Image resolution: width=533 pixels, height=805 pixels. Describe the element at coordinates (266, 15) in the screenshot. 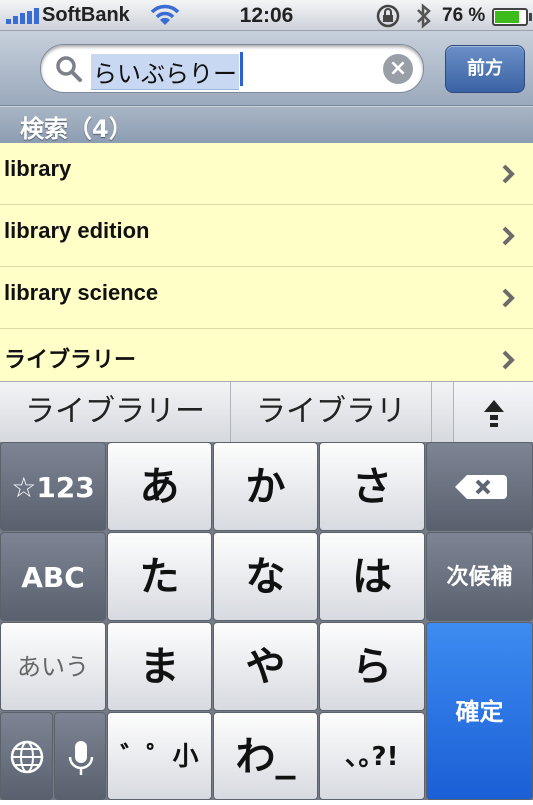

I see `status-bar: SoftBank 12:06 76 %` at that location.